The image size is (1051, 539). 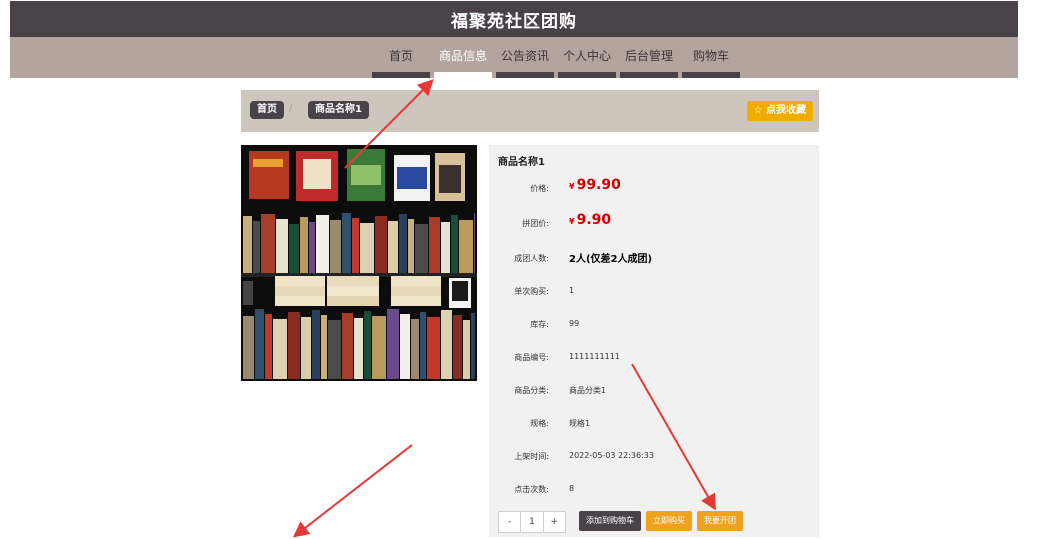 I want to click on nav-item-label: 首页, so click(x=400, y=56).